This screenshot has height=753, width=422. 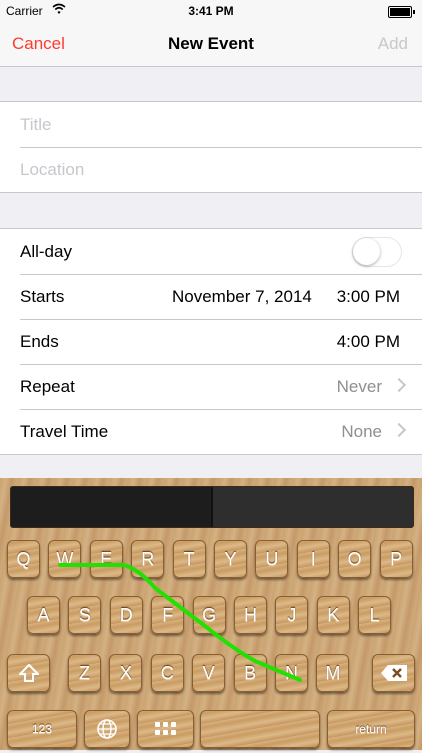 I want to click on key-f: F, so click(x=168, y=615).